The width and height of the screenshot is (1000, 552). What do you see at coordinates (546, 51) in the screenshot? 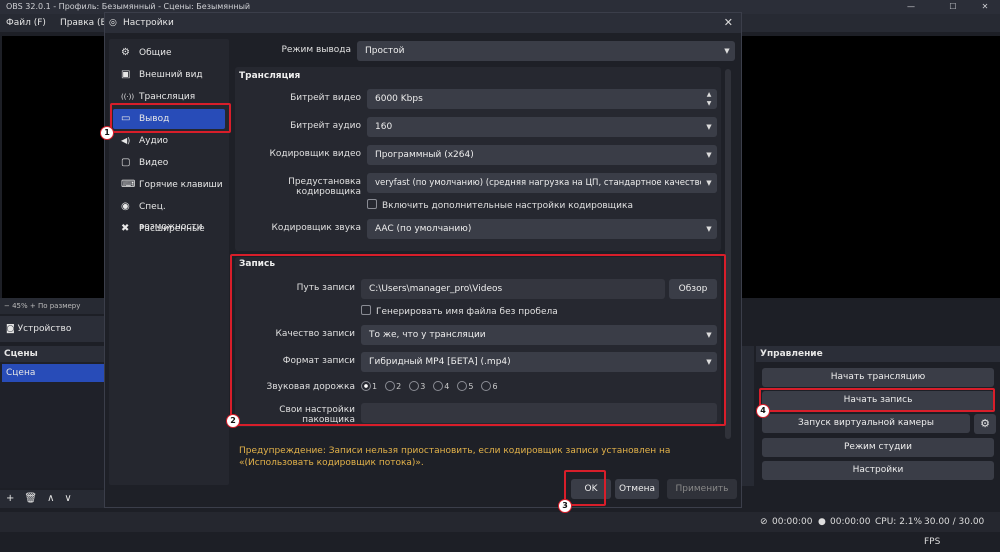
I see `output-mode-select: Простой ▼` at bounding box center [546, 51].